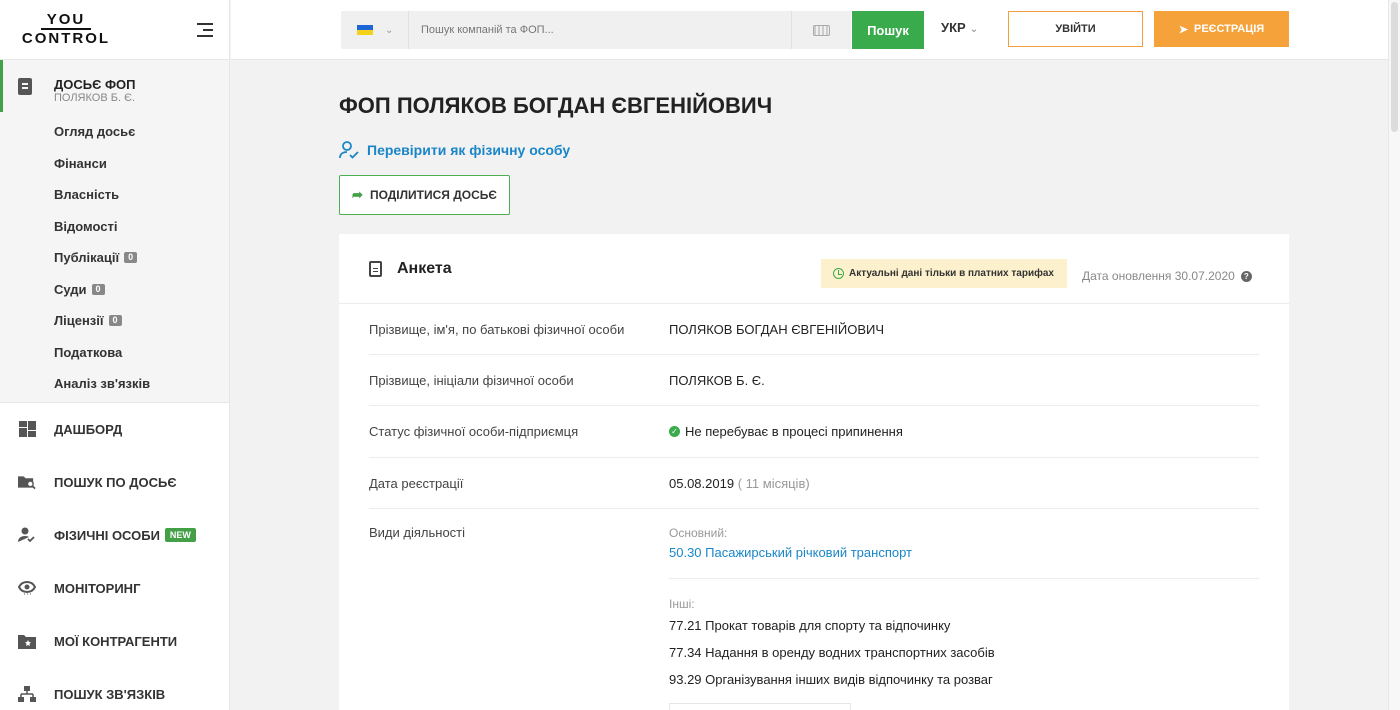  I want to click on main-activity-link: 50.30 Пасажирський річковий транспорт, so click(790, 552).